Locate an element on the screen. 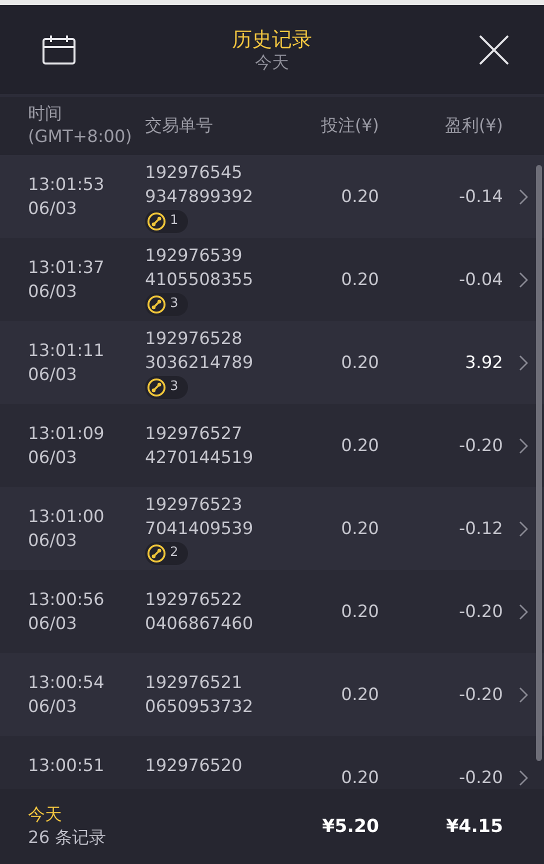 Image resolution: width=544 pixels, height=864 pixels. order-number: 9347899392 is located at coordinates (199, 197).